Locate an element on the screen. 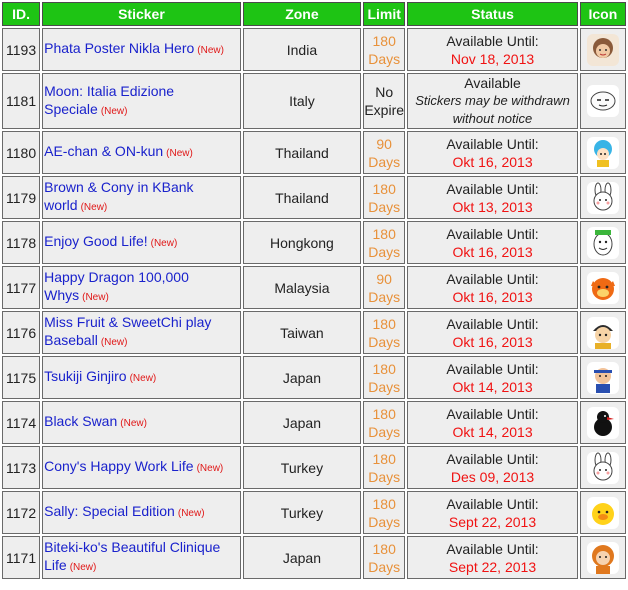 Image resolution: width=628 pixels, height=590 pixels. sticker-cell: Brown & Cony in KBank world (New) is located at coordinates (141, 197).